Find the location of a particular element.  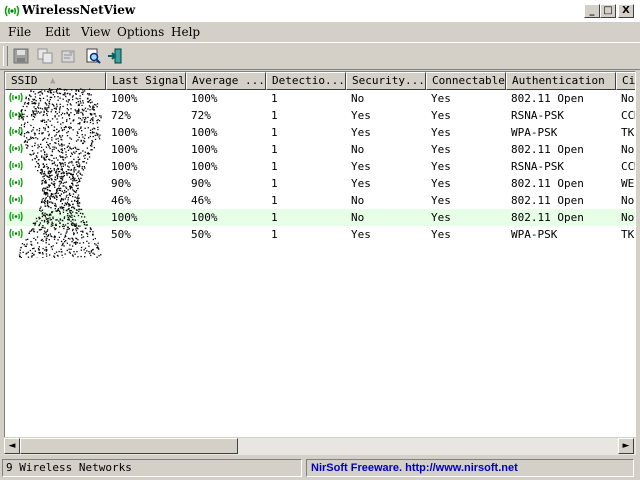

save-button is located at coordinates (21, 56).